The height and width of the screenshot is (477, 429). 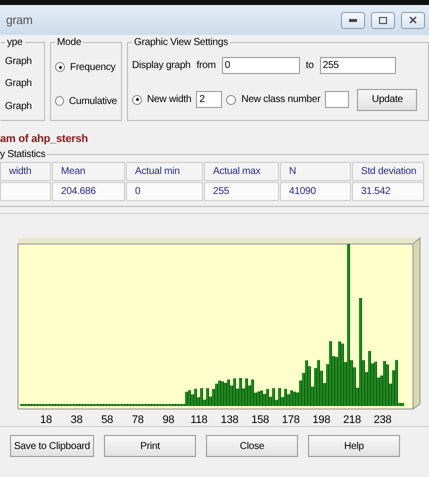 I want to click on minimize-icon, so click(x=353, y=20).